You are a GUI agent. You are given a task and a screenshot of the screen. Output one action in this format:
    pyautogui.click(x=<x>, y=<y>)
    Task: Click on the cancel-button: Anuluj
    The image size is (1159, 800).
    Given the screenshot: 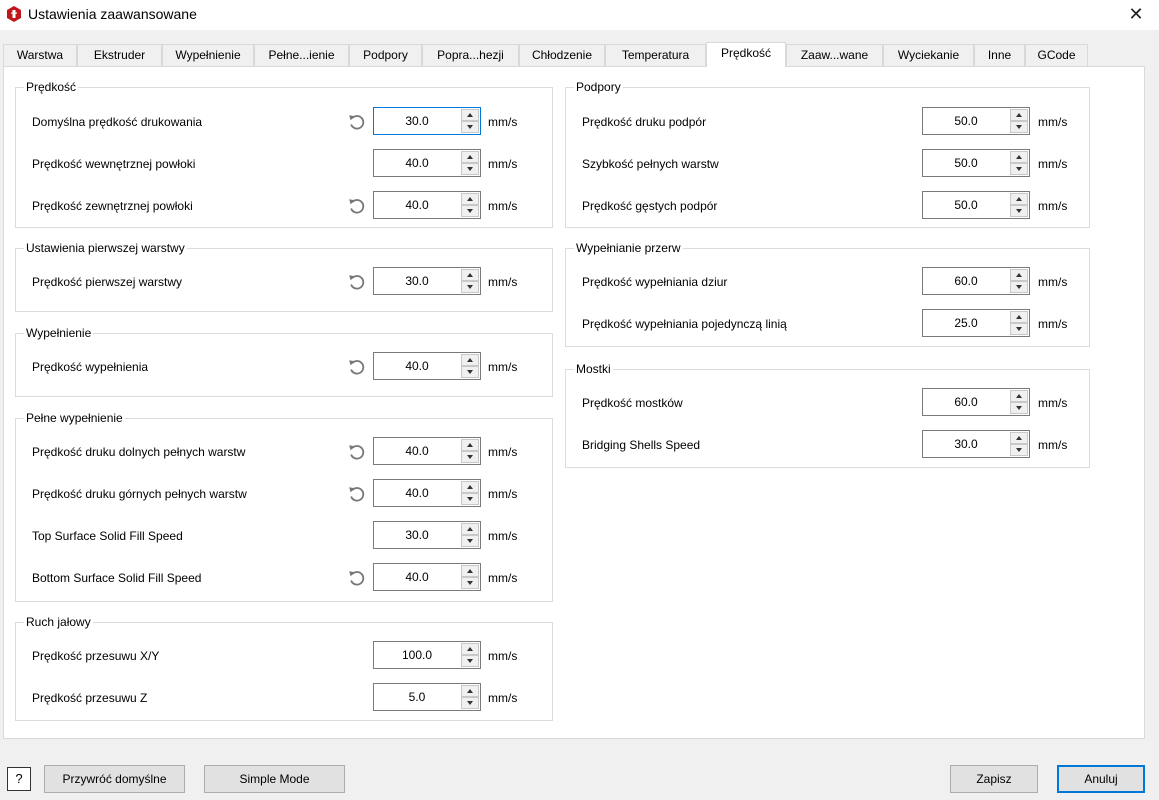 What is the action you would take?
    pyautogui.click(x=1101, y=779)
    